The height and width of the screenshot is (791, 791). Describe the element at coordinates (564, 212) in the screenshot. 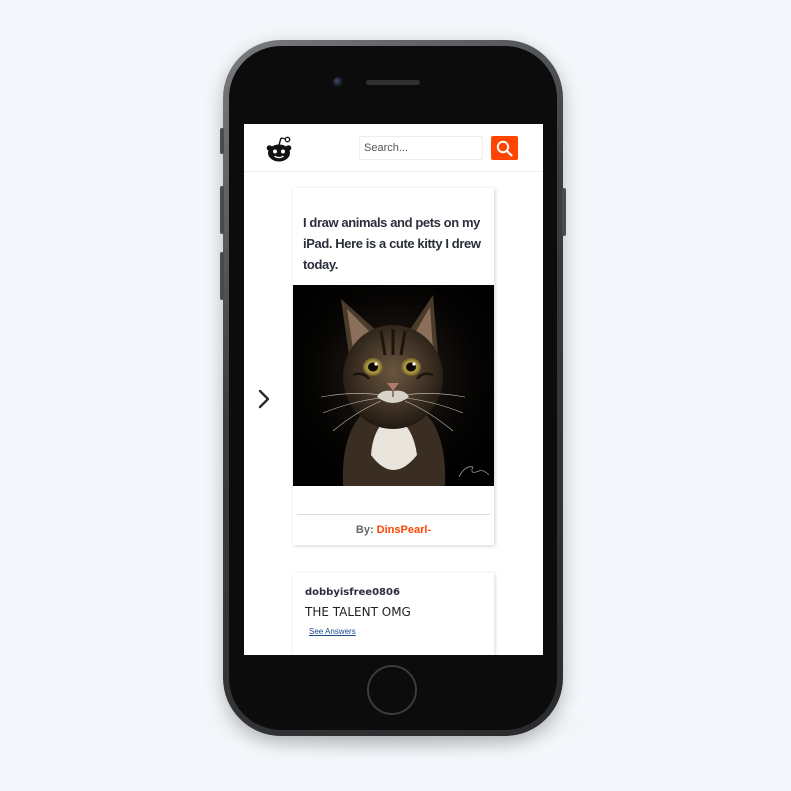

I see `phone-power-button` at that location.